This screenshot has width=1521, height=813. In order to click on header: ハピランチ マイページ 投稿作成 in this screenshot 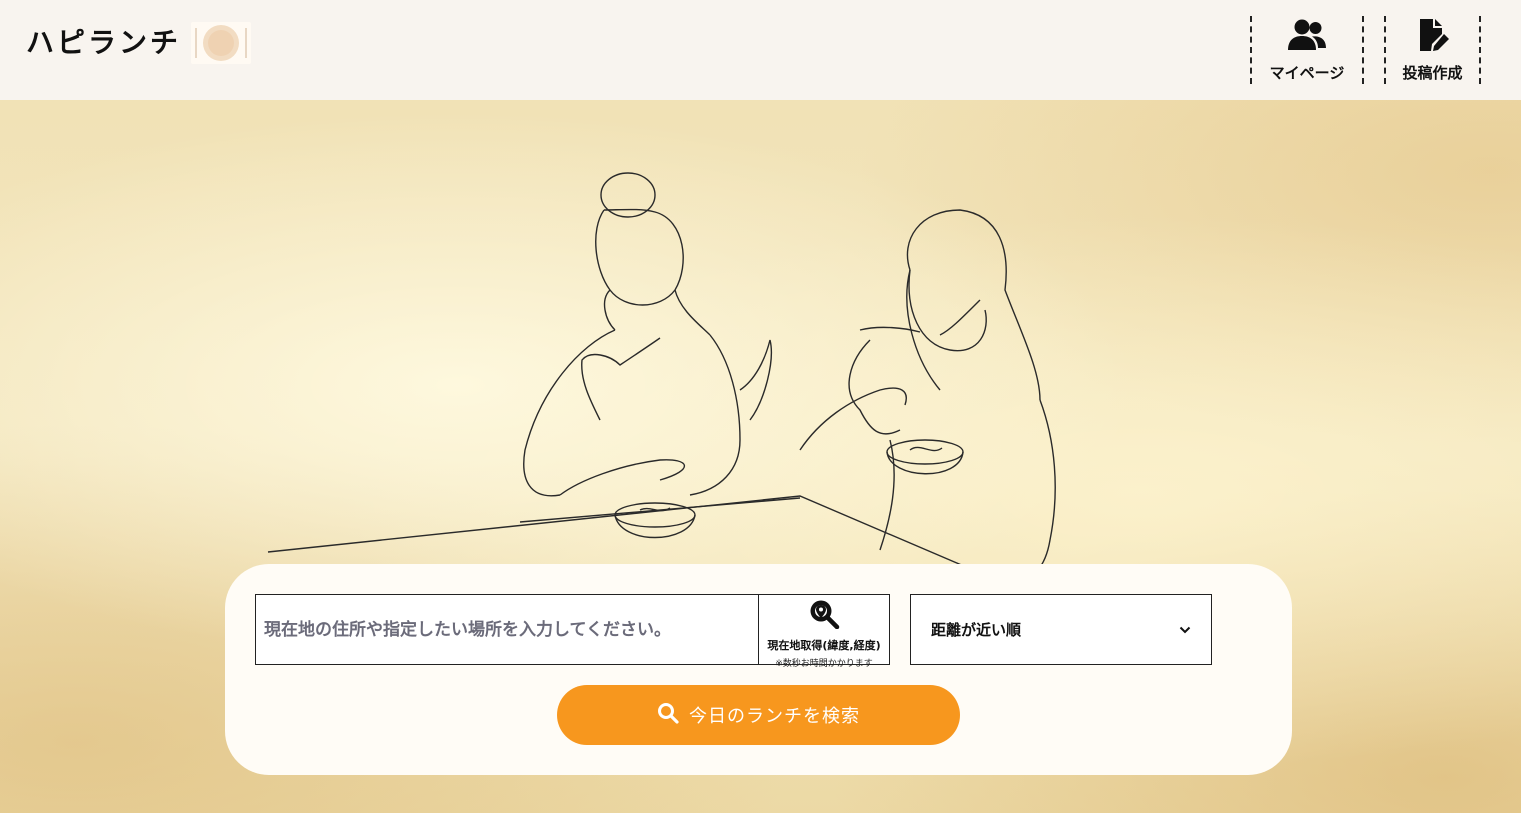, I will do `click(760, 50)`.